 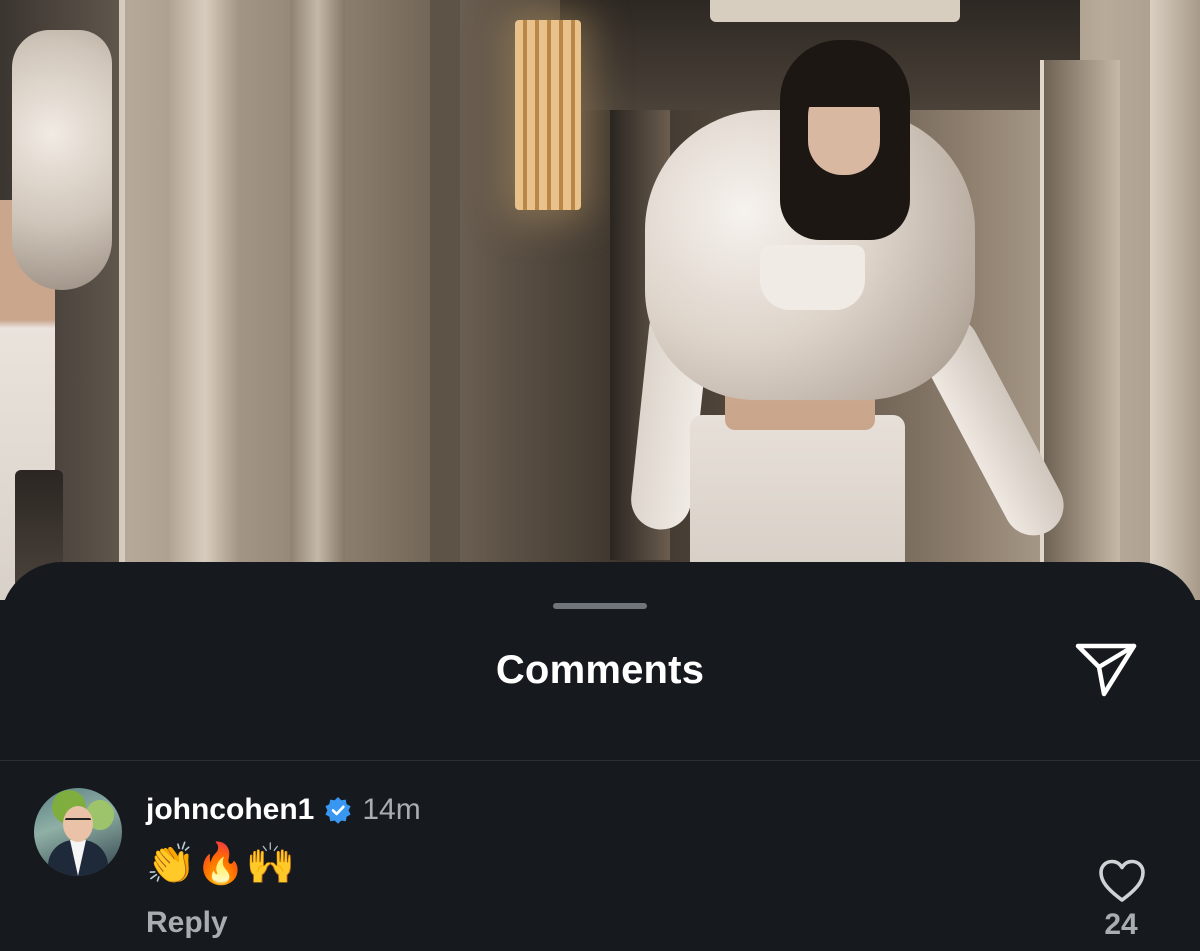 I want to click on avatar-head, so click(x=78, y=824).